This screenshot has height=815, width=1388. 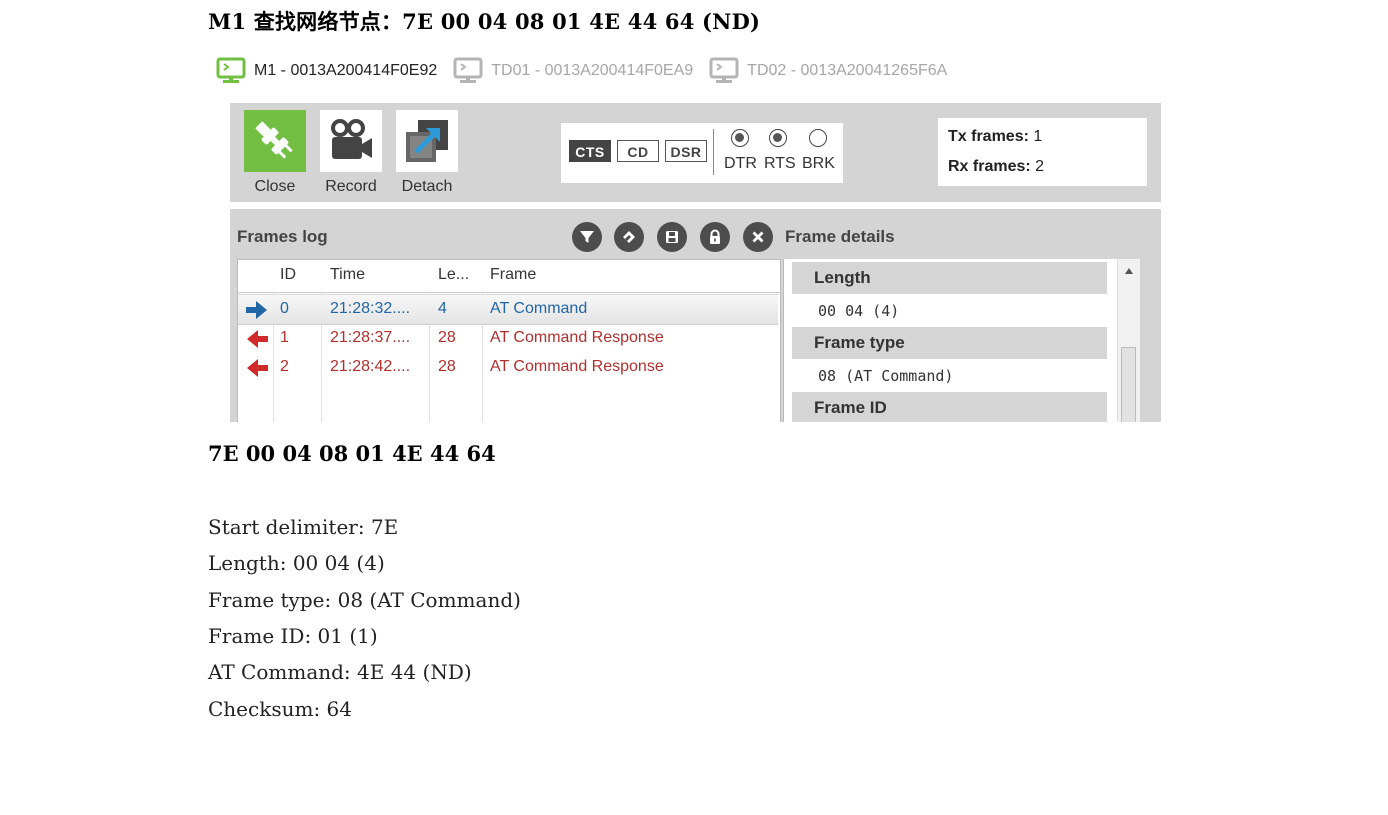 What do you see at coordinates (859, 311) in the screenshot?
I see `detail-value-length: 00 04 (4)` at bounding box center [859, 311].